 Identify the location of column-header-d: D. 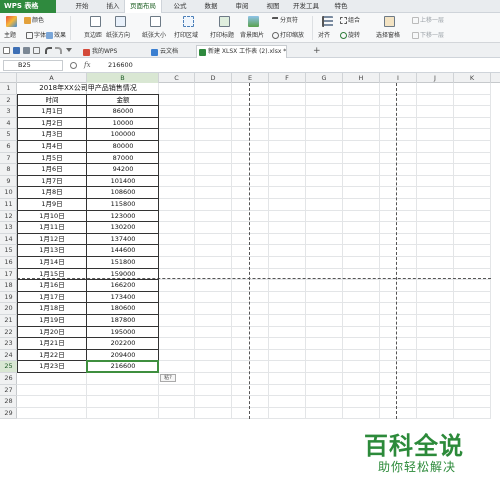
(213, 78).